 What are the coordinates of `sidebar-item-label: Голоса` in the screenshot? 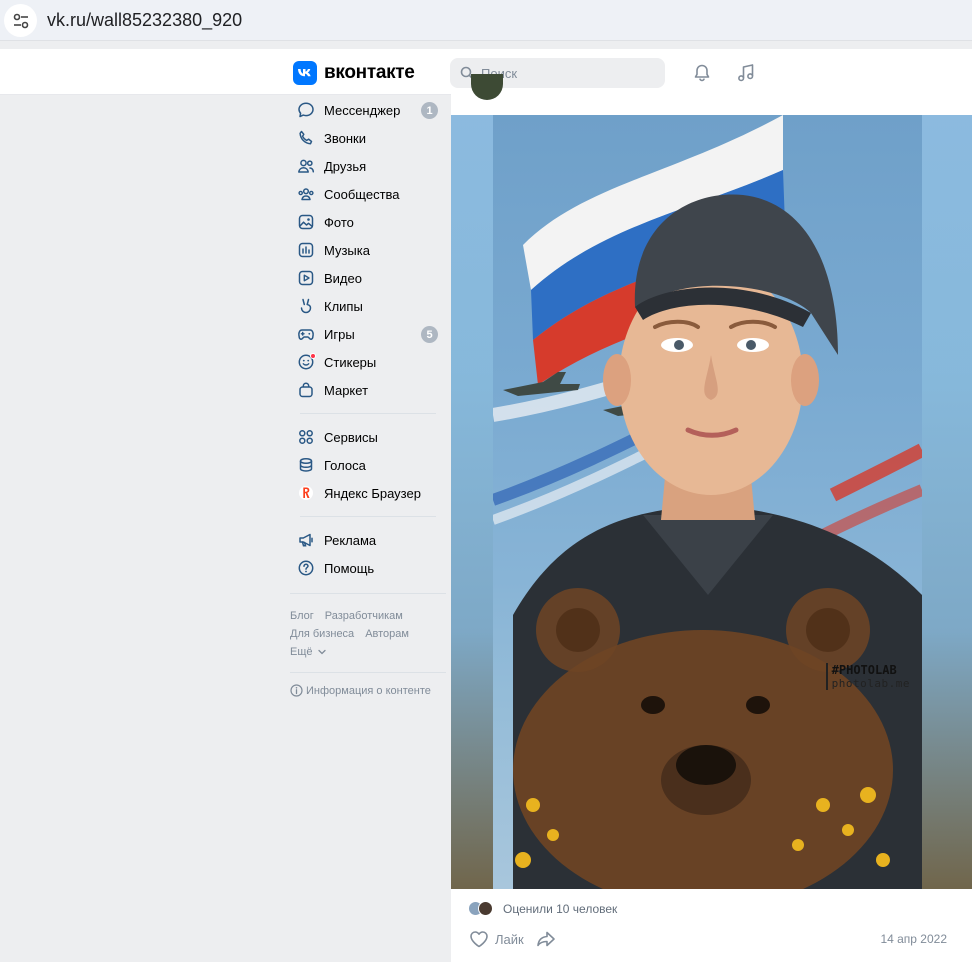 It's located at (345, 465).